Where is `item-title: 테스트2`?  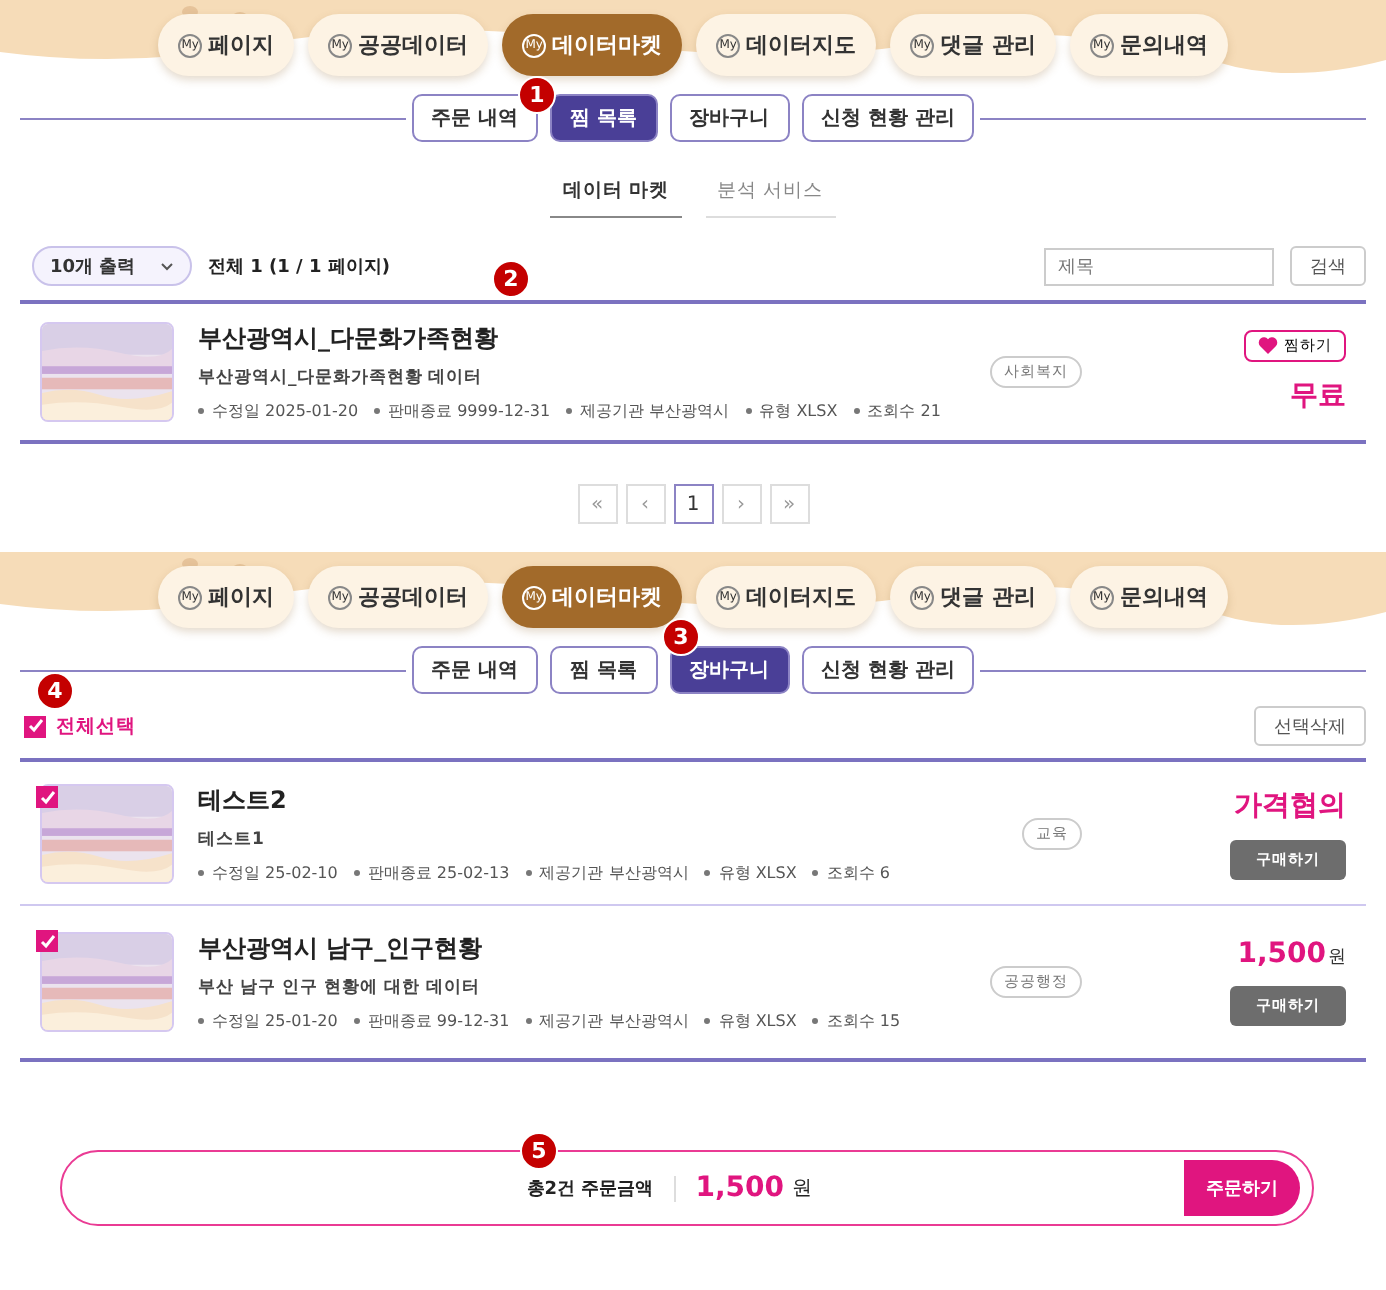 item-title: 테스트2 is located at coordinates (243, 800).